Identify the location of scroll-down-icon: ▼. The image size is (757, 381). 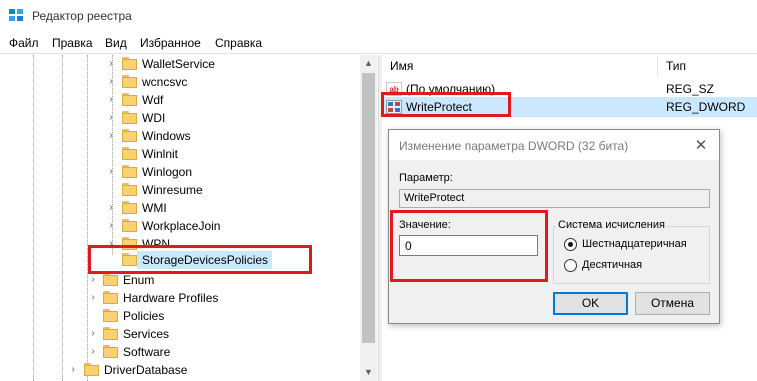
(368, 372).